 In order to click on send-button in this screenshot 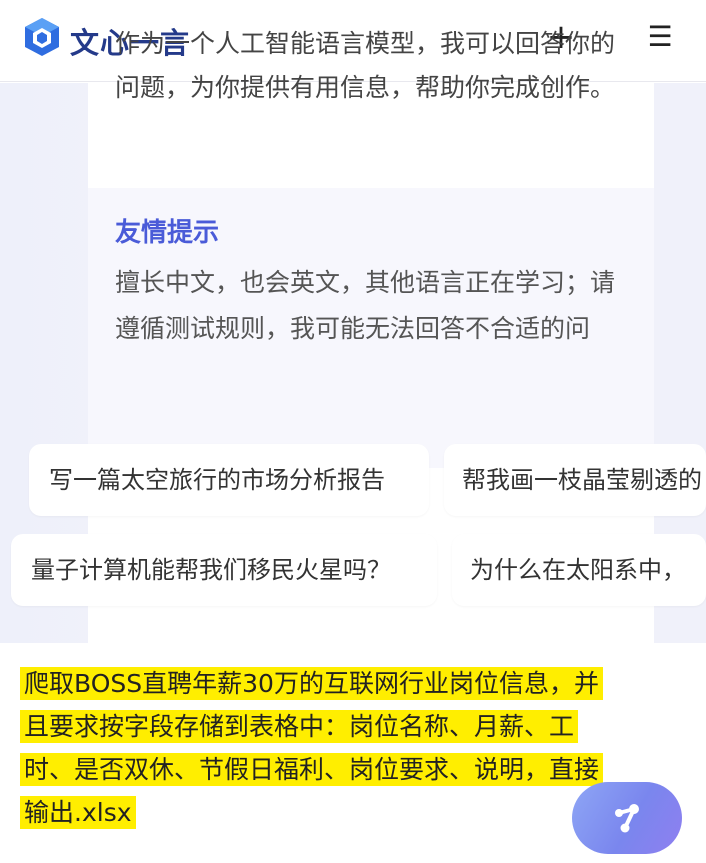, I will do `click(627, 818)`.